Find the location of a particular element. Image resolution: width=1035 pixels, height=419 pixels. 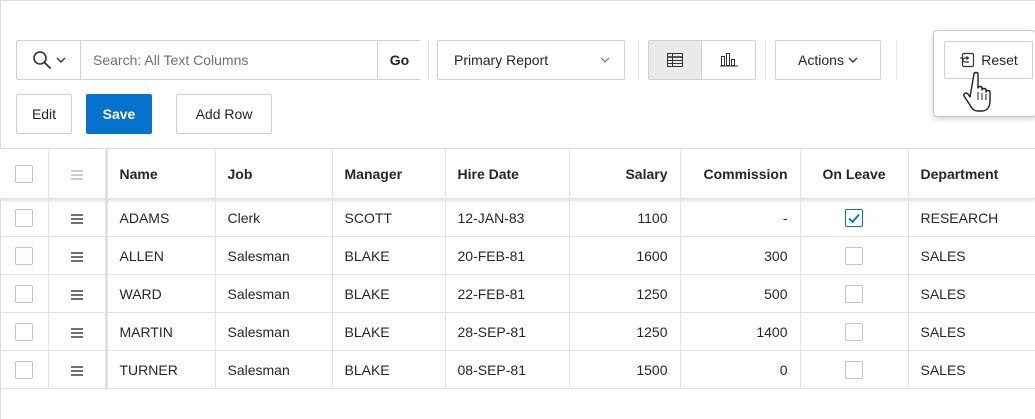

reset-label: Reset is located at coordinates (999, 60).